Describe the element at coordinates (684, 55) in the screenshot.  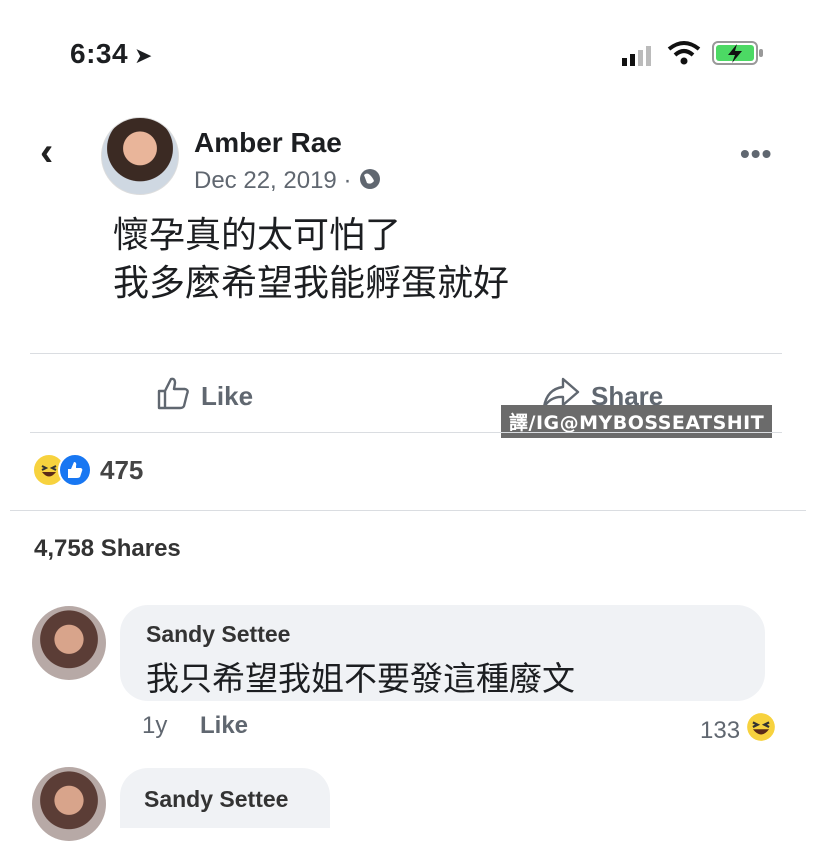
I see `wifi-icon` at that location.